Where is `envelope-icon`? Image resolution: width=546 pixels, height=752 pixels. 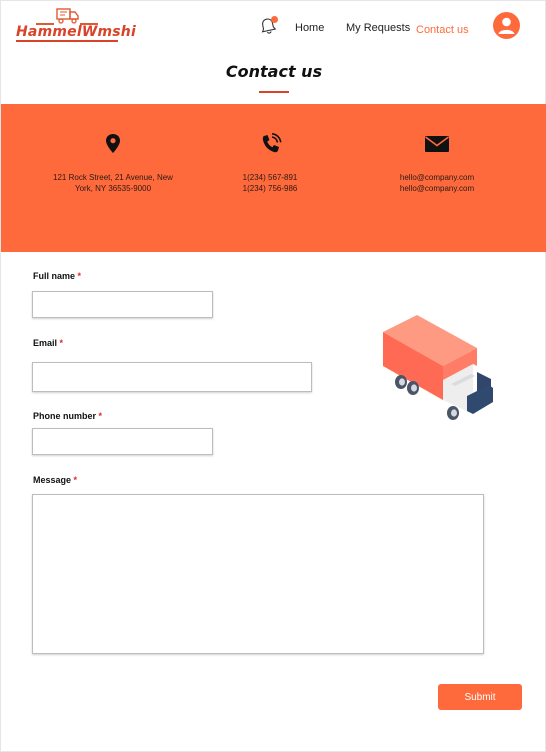
envelope-icon is located at coordinates (437, 144).